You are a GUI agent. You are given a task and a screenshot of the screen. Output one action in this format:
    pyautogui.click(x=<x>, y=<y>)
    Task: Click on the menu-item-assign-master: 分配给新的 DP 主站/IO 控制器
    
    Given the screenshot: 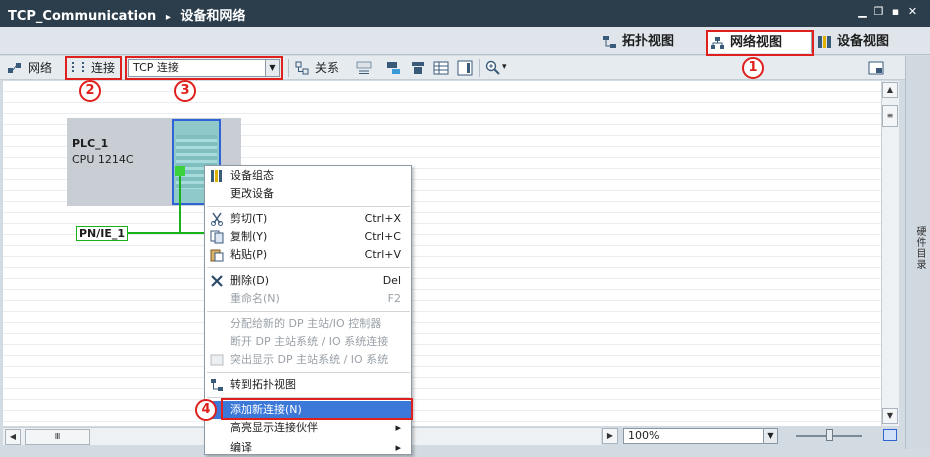 What is the action you would take?
    pyautogui.click(x=306, y=323)
    